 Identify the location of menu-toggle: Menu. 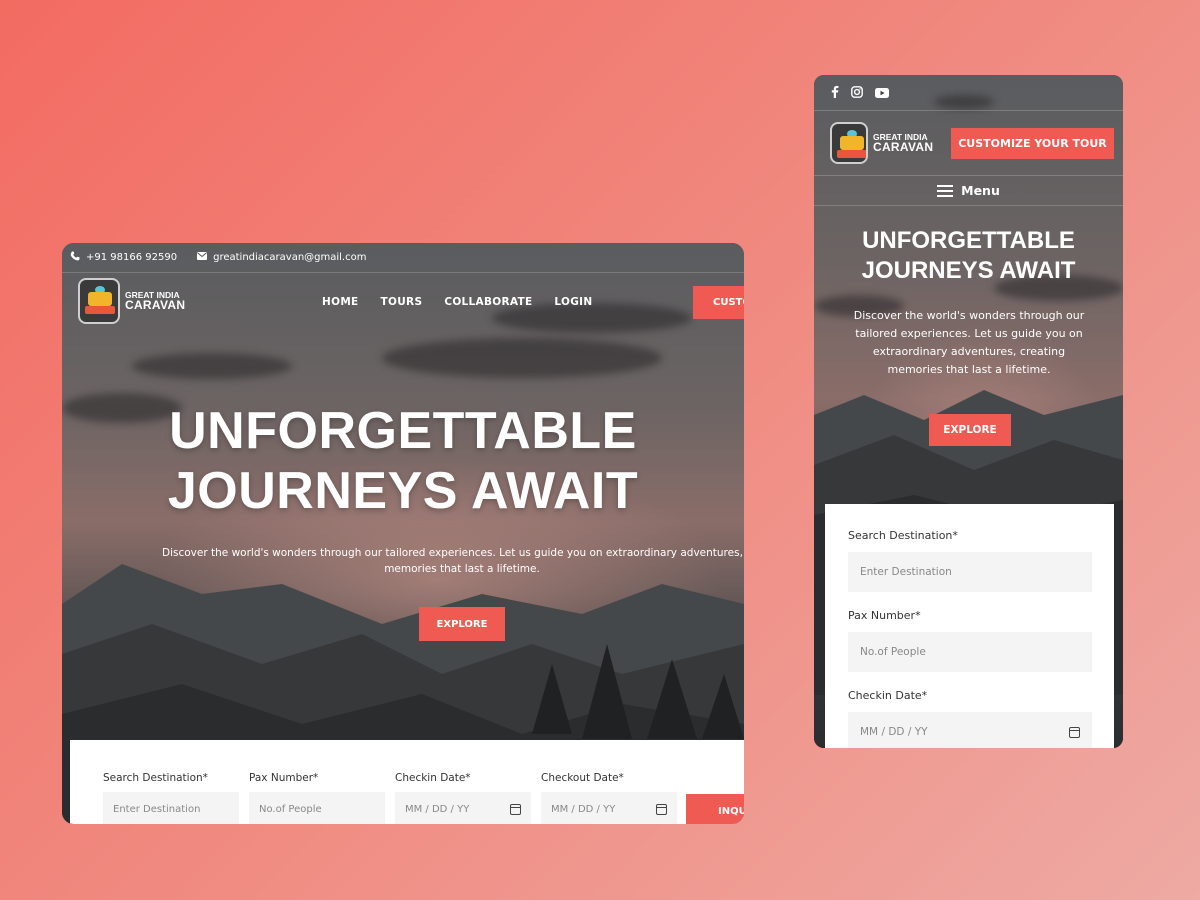
(968, 191).